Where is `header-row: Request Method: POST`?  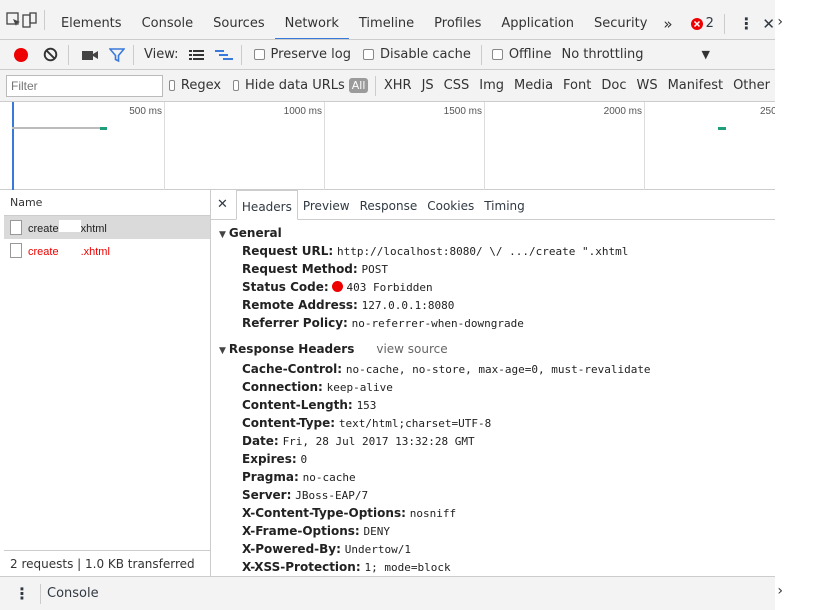 header-row: Request Method: POST is located at coordinates (493, 269).